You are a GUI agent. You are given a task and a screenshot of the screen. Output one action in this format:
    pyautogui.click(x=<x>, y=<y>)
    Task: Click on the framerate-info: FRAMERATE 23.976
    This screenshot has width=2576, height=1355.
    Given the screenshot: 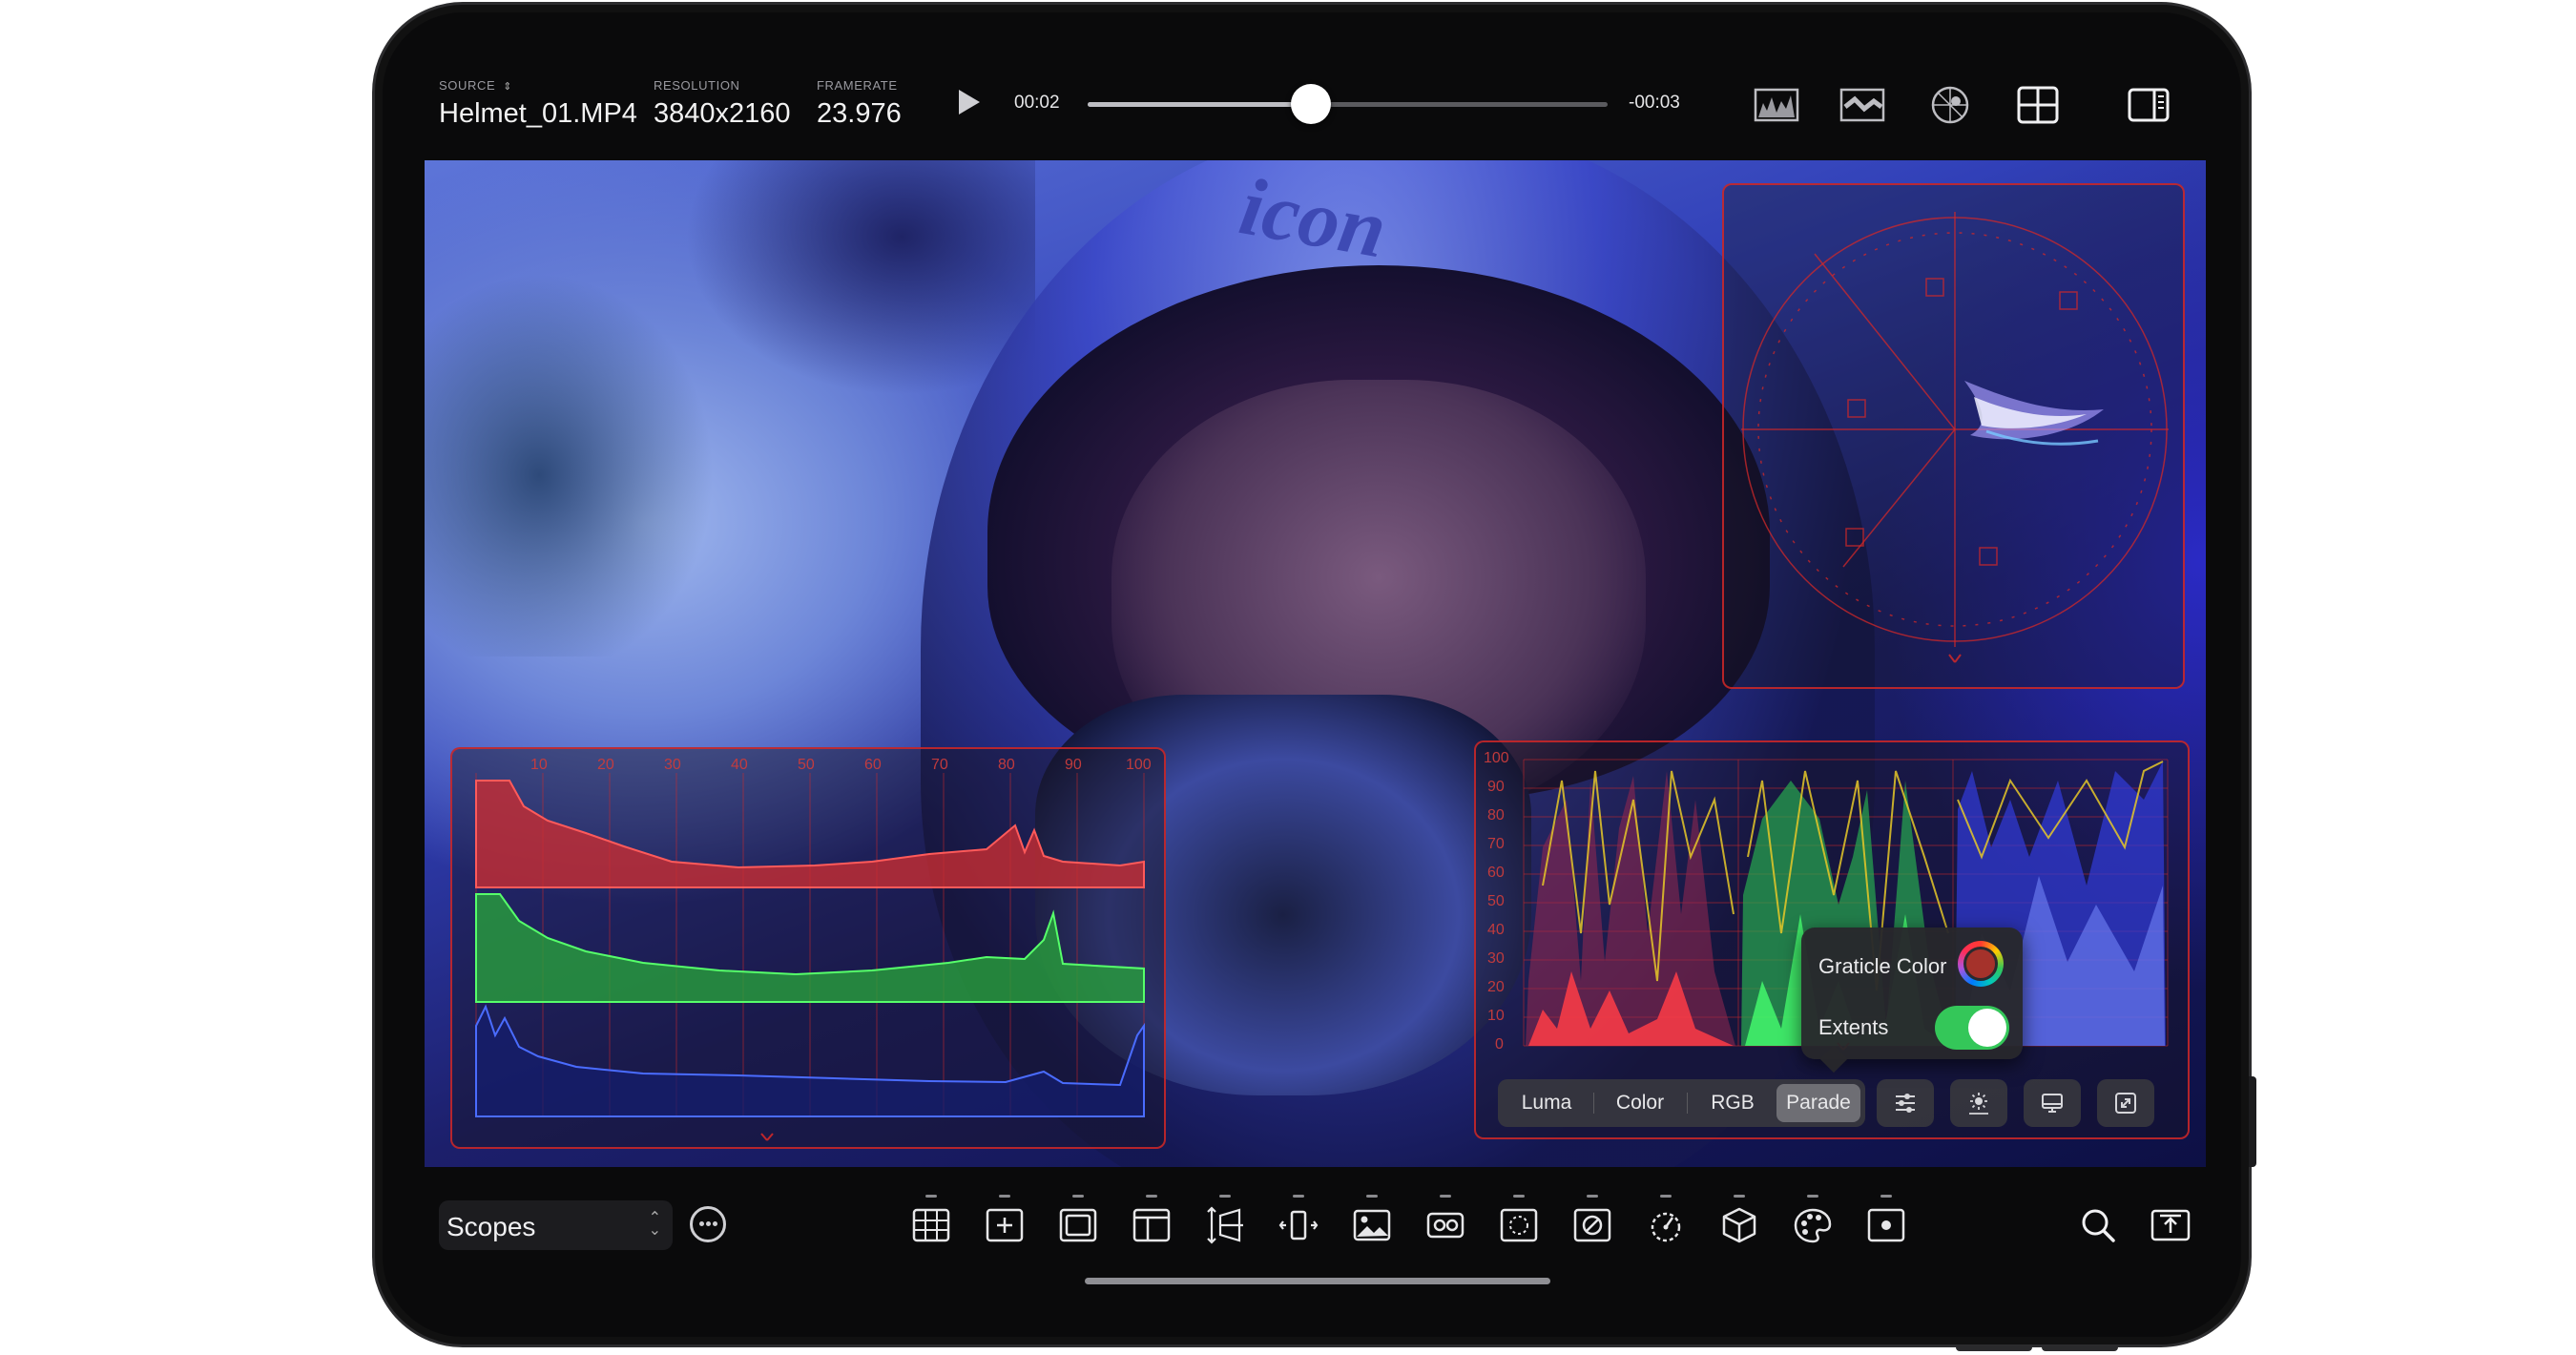 What is the action you would take?
    pyautogui.click(x=859, y=104)
    